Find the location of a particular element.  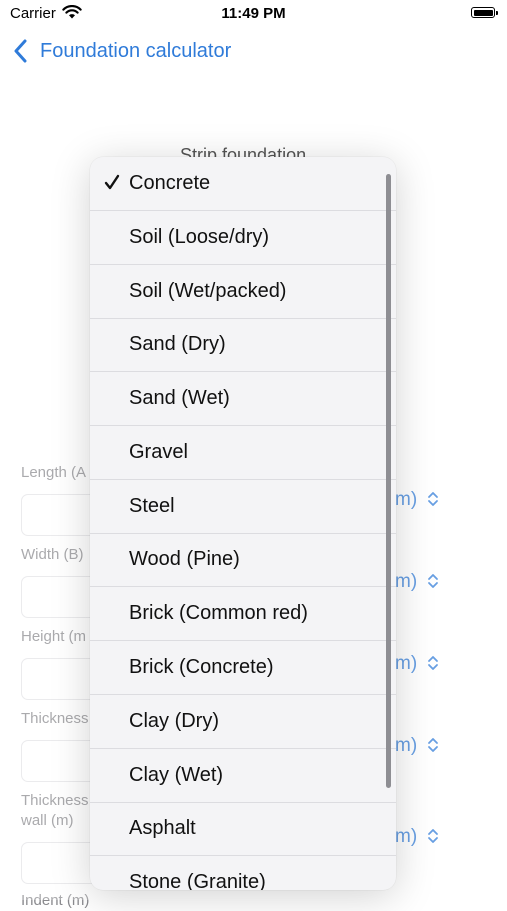

menu-item-clay-wet: Clay (Wet) is located at coordinates (243, 776).